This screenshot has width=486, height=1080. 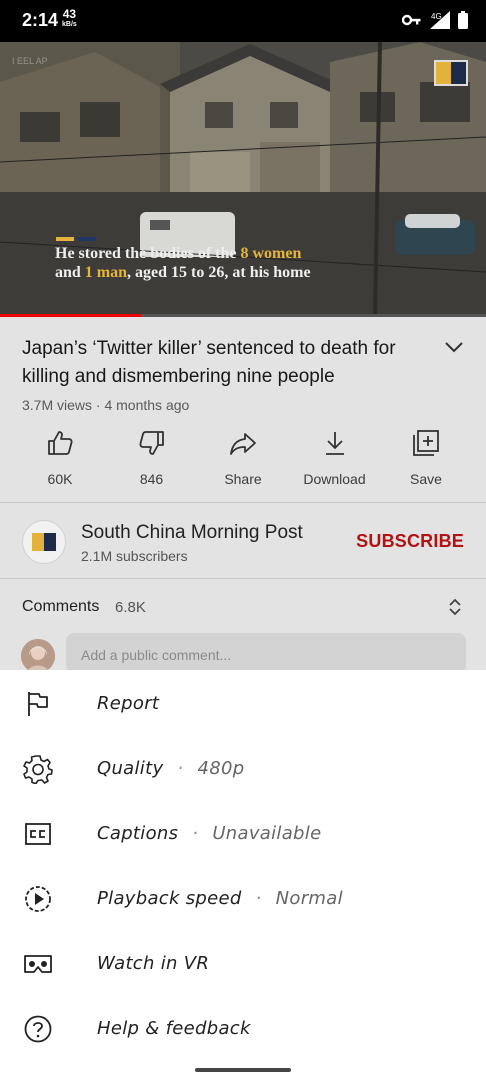 I want to click on chevron-down-icon, so click(x=454, y=347).